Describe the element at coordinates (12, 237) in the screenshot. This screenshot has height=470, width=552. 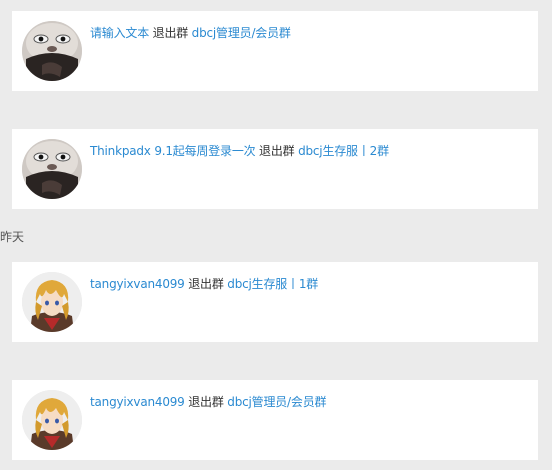
I see `date-header: 昨天` at that location.